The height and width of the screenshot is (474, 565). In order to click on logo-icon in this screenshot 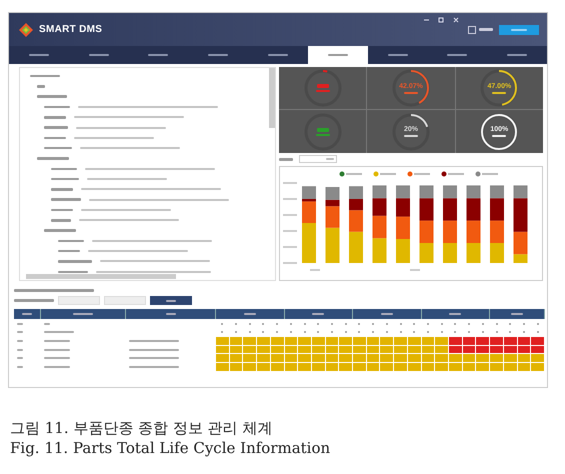, I will do `click(26, 29)`.